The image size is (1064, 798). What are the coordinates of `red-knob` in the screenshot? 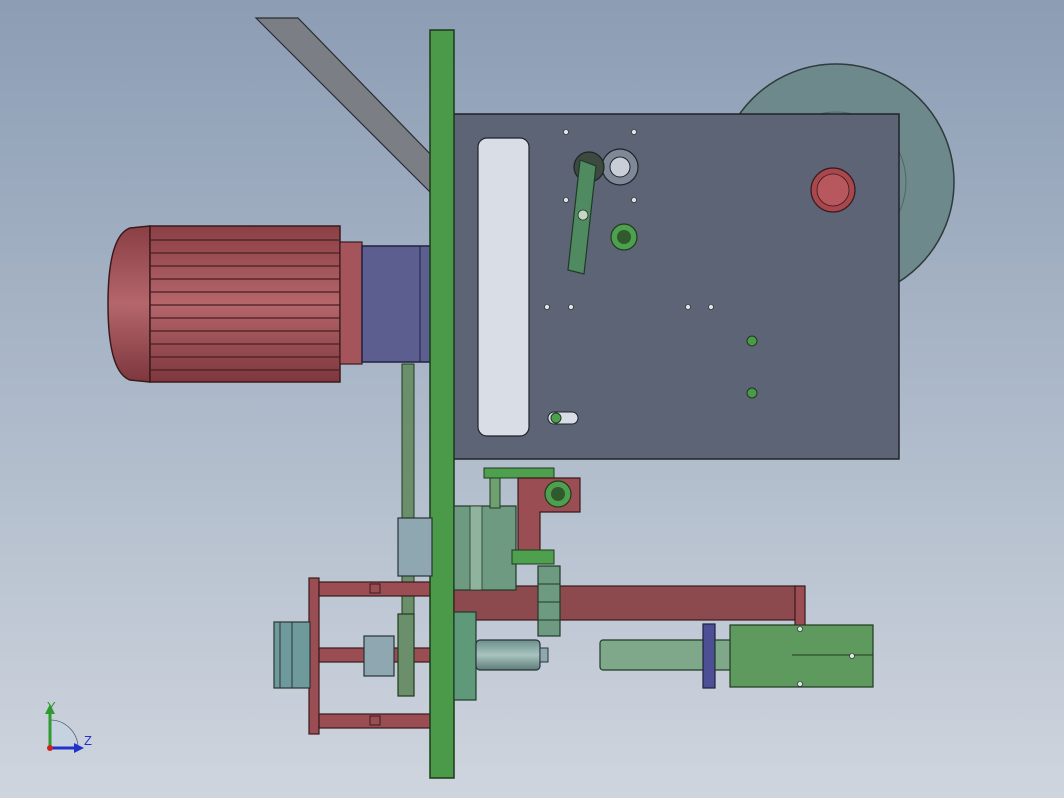 It's located at (833, 190).